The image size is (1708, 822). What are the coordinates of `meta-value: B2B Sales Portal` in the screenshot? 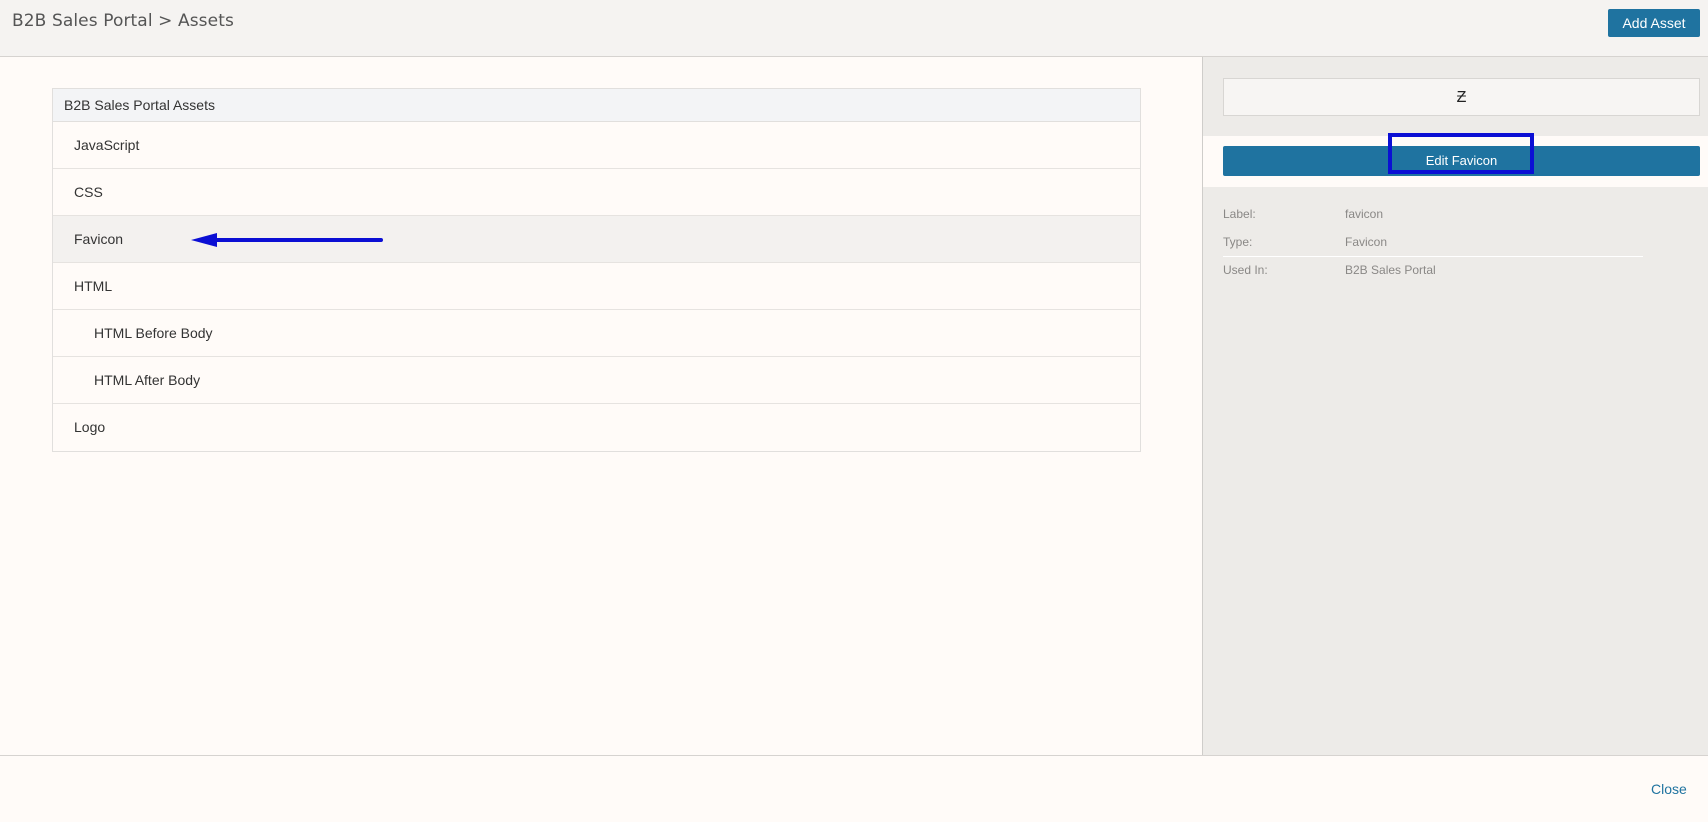 It's located at (1390, 270).